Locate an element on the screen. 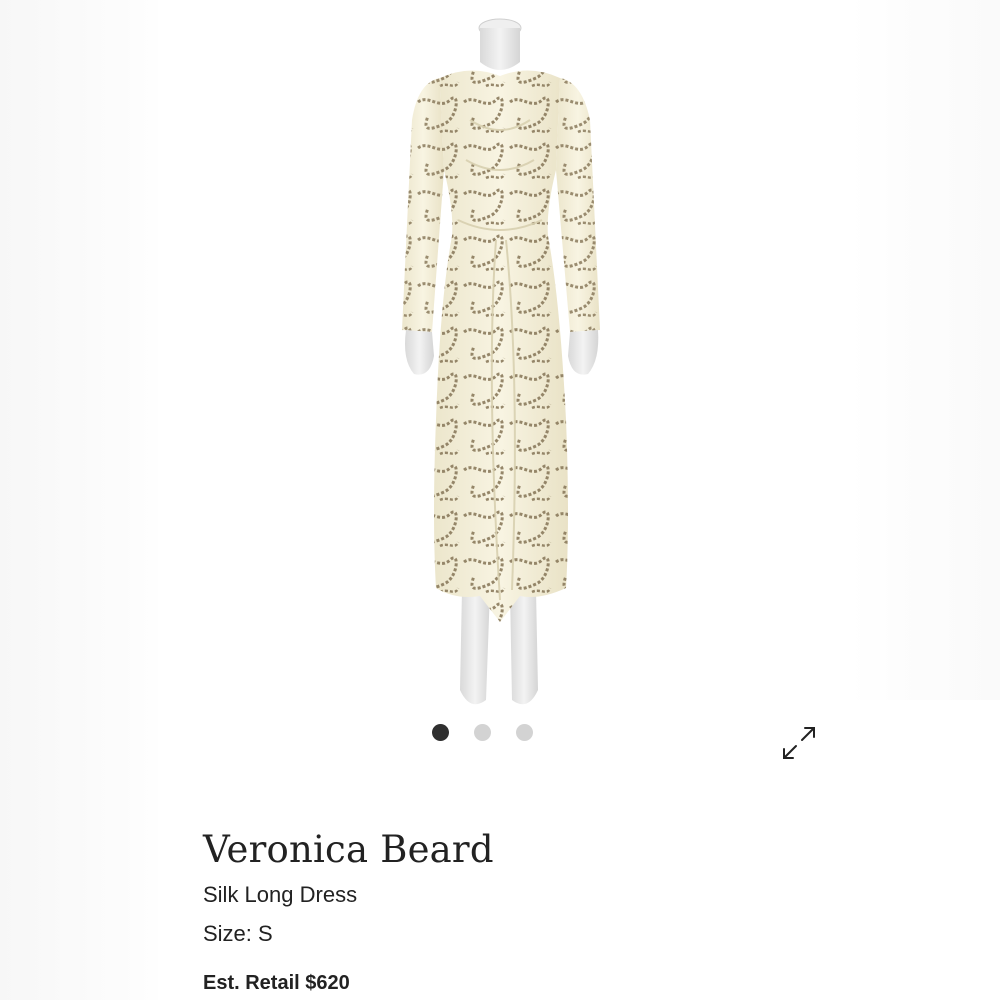 The width and height of the screenshot is (1000, 1000). mannequin-right-hand is located at coordinates (583, 352).